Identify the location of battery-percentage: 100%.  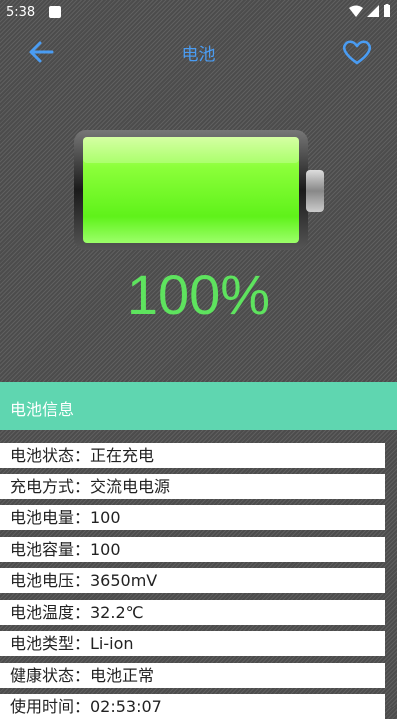
(198, 294).